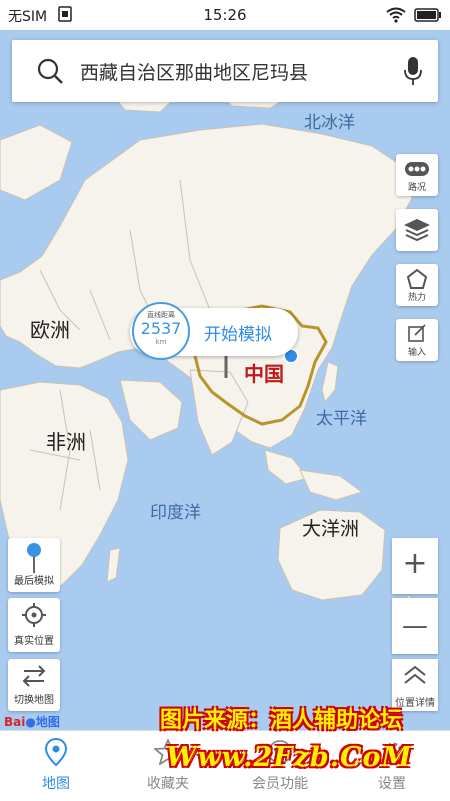 The height and width of the screenshot is (801, 450). Describe the element at coordinates (34, 617) in the screenshot. I see `crosshair-icon` at that location.